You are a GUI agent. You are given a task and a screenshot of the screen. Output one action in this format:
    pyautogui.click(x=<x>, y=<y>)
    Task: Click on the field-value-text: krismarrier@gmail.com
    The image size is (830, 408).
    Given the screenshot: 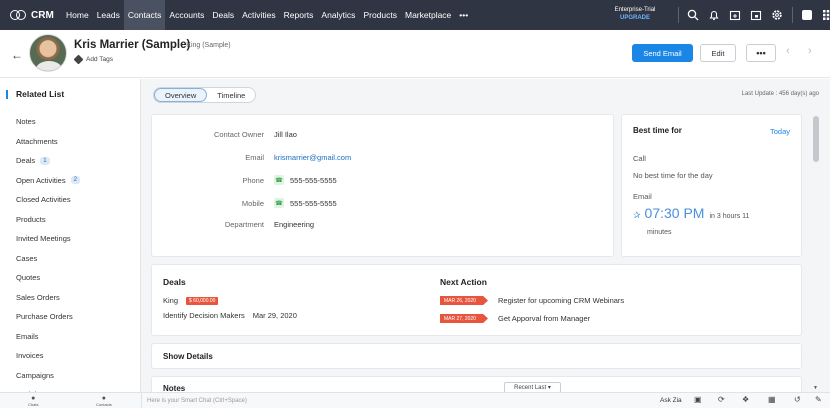 What is the action you would take?
    pyautogui.click(x=313, y=157)
    